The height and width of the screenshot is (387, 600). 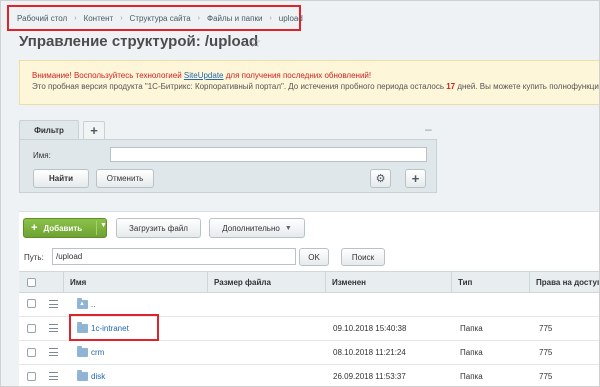 What do you see at coordinates (369, 352) in the screenshot?
I see `modified-cell: 08.10.2018 11:21:24` at bounding box center [369, 352].